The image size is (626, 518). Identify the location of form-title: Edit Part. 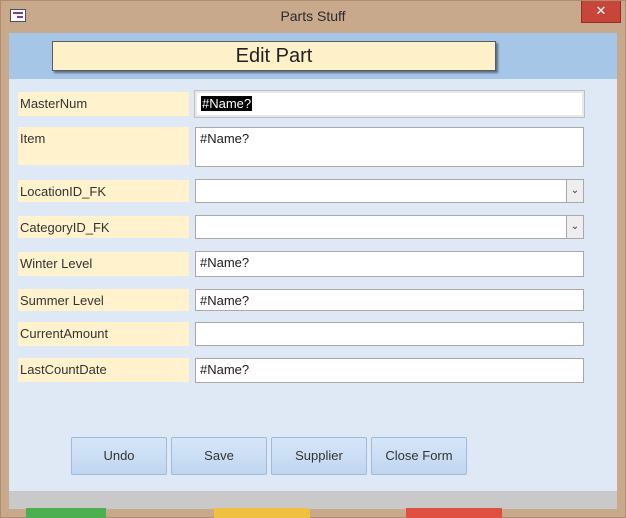
(274, 56).